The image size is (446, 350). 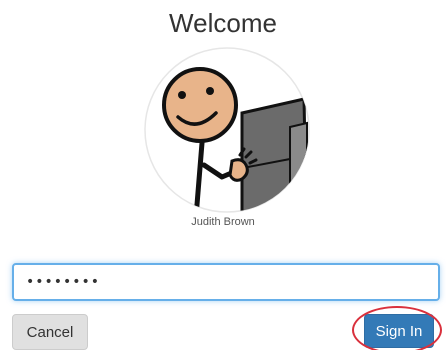 What do you see at coordinates (223, 222) in the screenshot?
I see `user-name-label: Judith Brown` at bounding box center [223, 222].